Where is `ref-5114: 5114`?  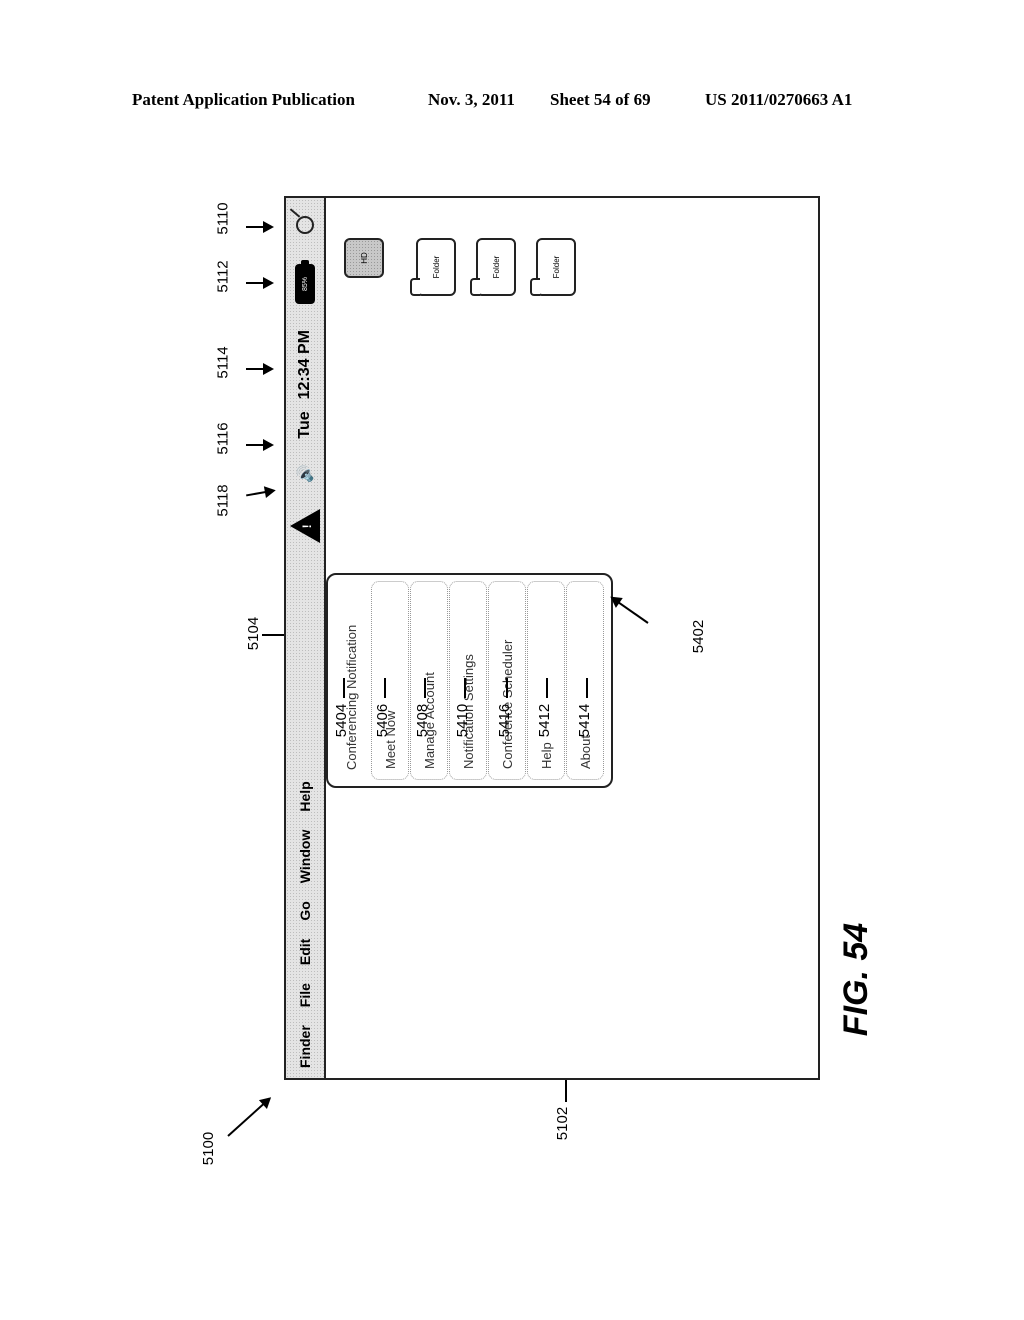 ref-5114: 5114 is located at coordinates (223, 362).